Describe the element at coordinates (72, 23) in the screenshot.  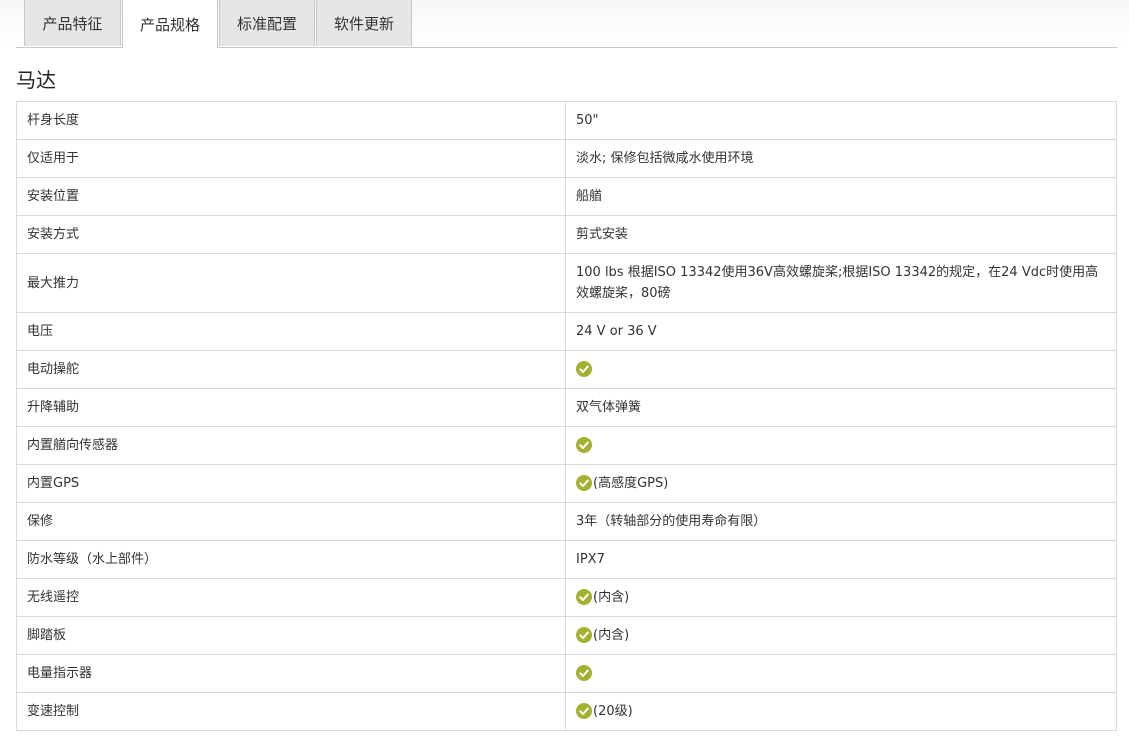
I see `tab-product-features: 产品特征` at that location.